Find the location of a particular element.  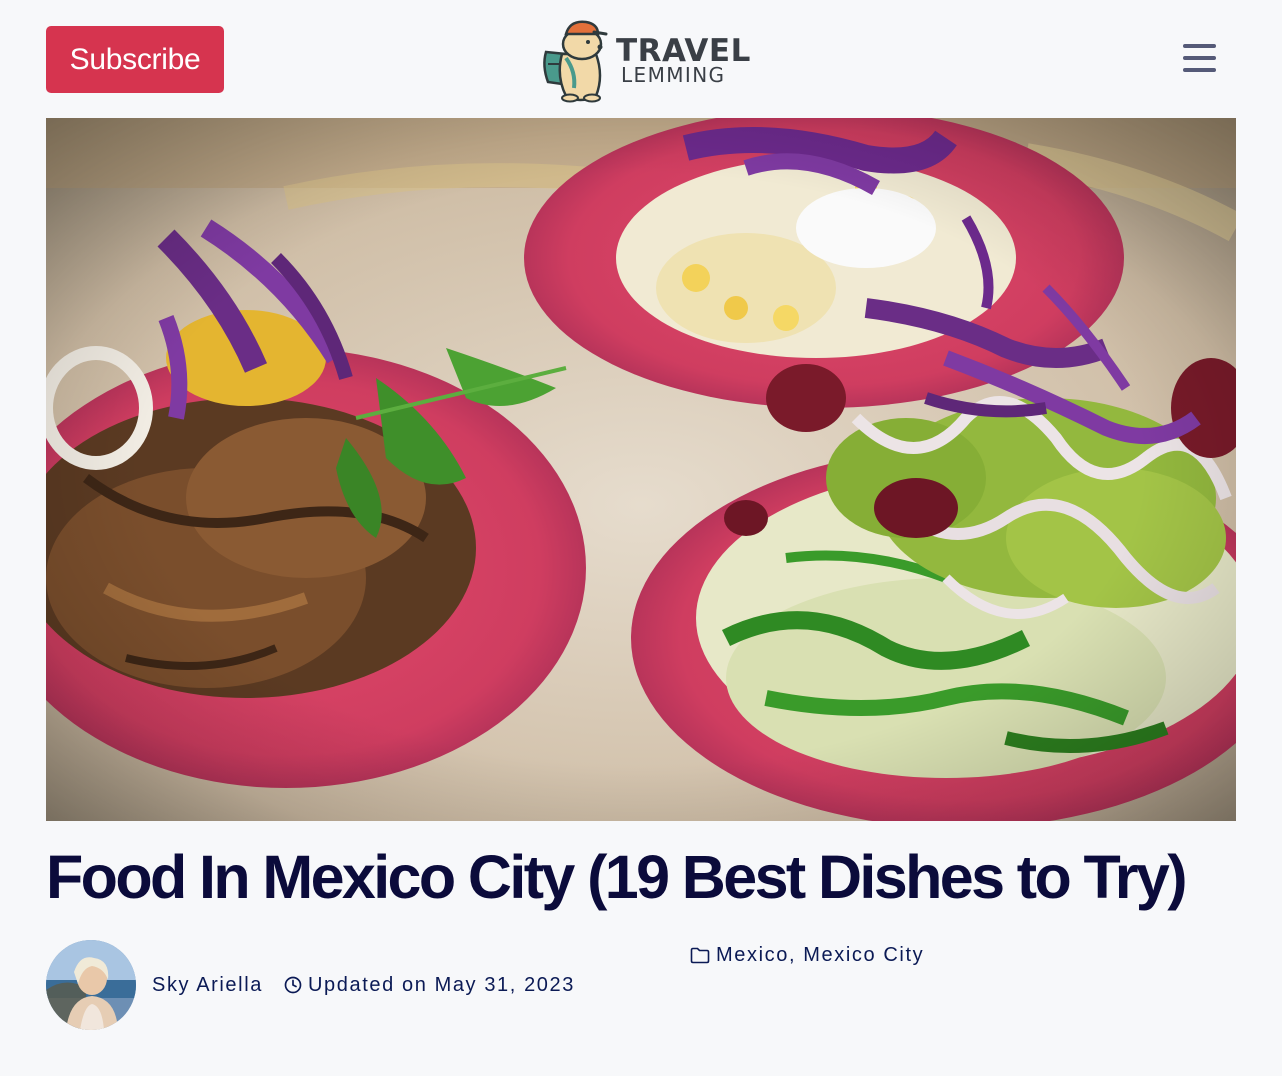

category-link-mexico-city: Mexico City is located at coordinates (863, 955).